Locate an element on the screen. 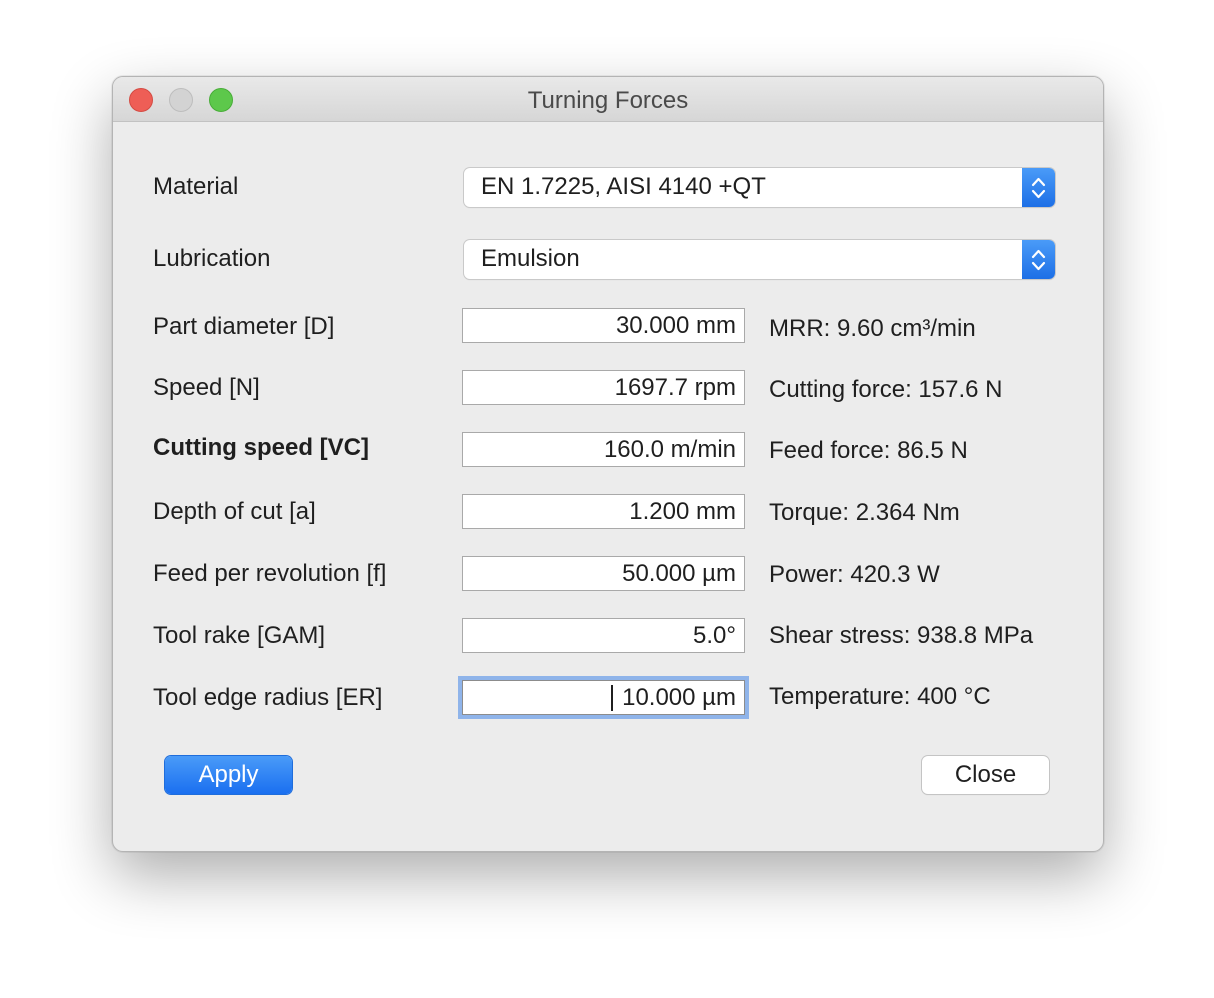  close-button: Close is located at coordinates (985, 775).